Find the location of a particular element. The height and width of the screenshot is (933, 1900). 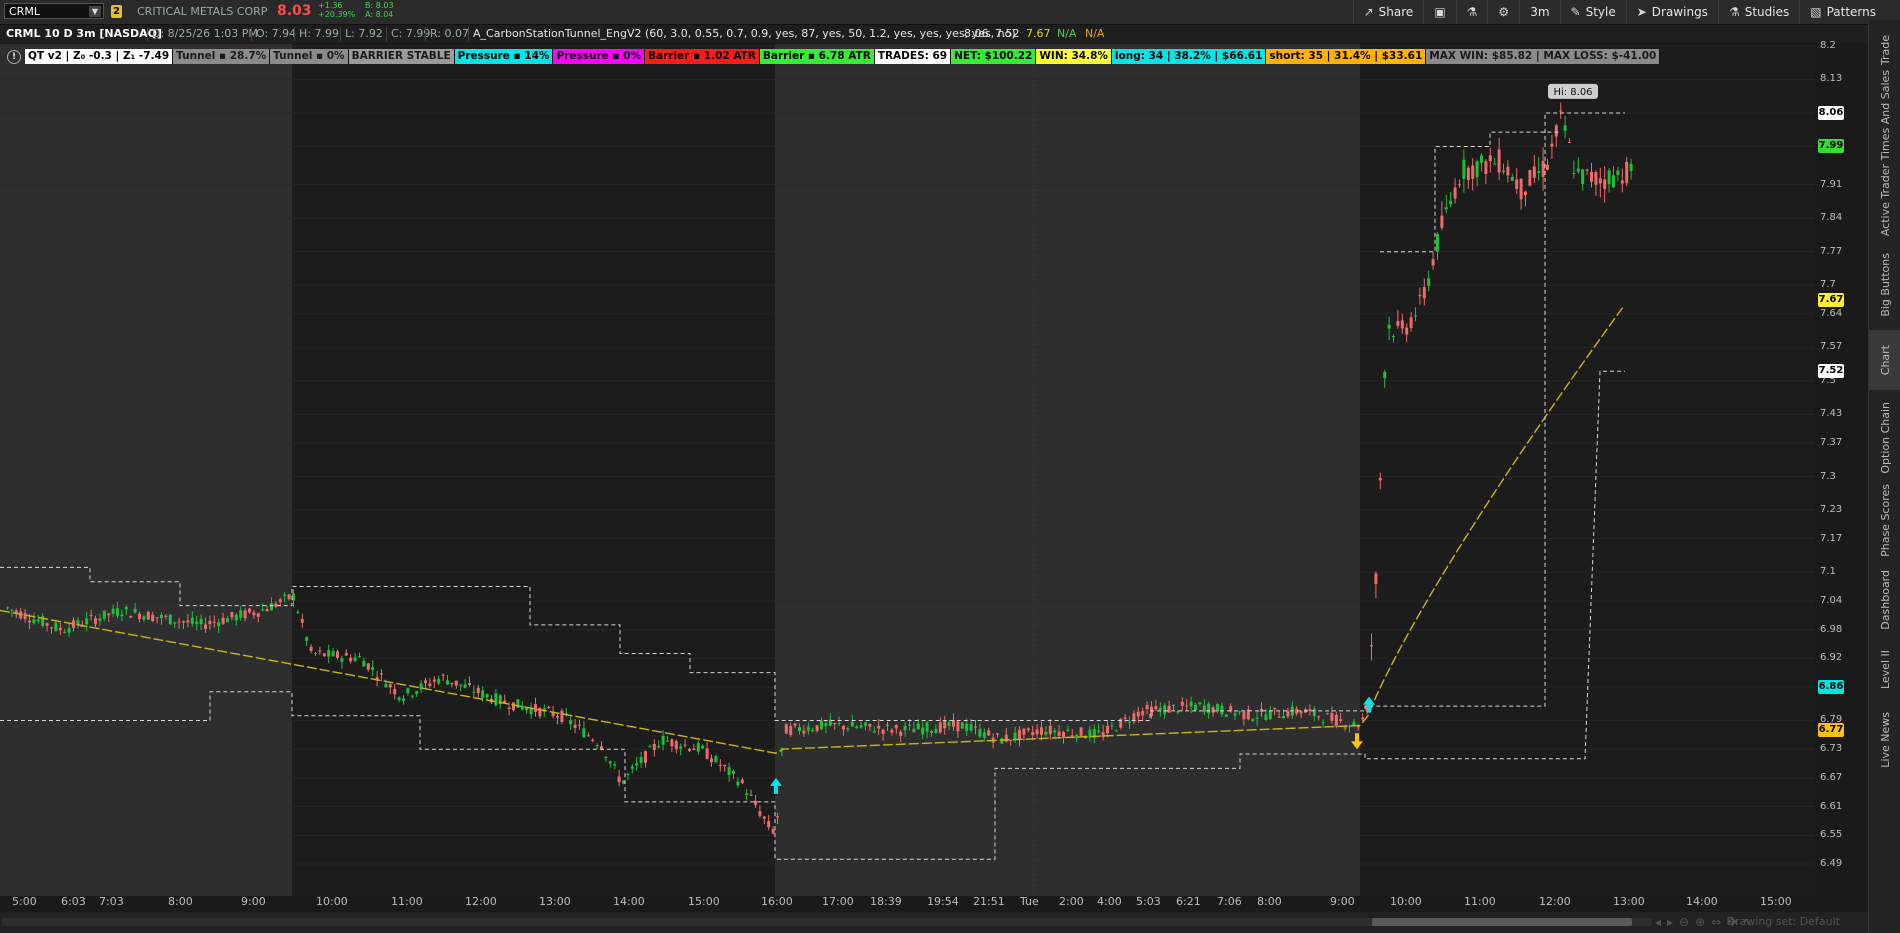

scroll-thumb is located at coordinates (1502, 922).